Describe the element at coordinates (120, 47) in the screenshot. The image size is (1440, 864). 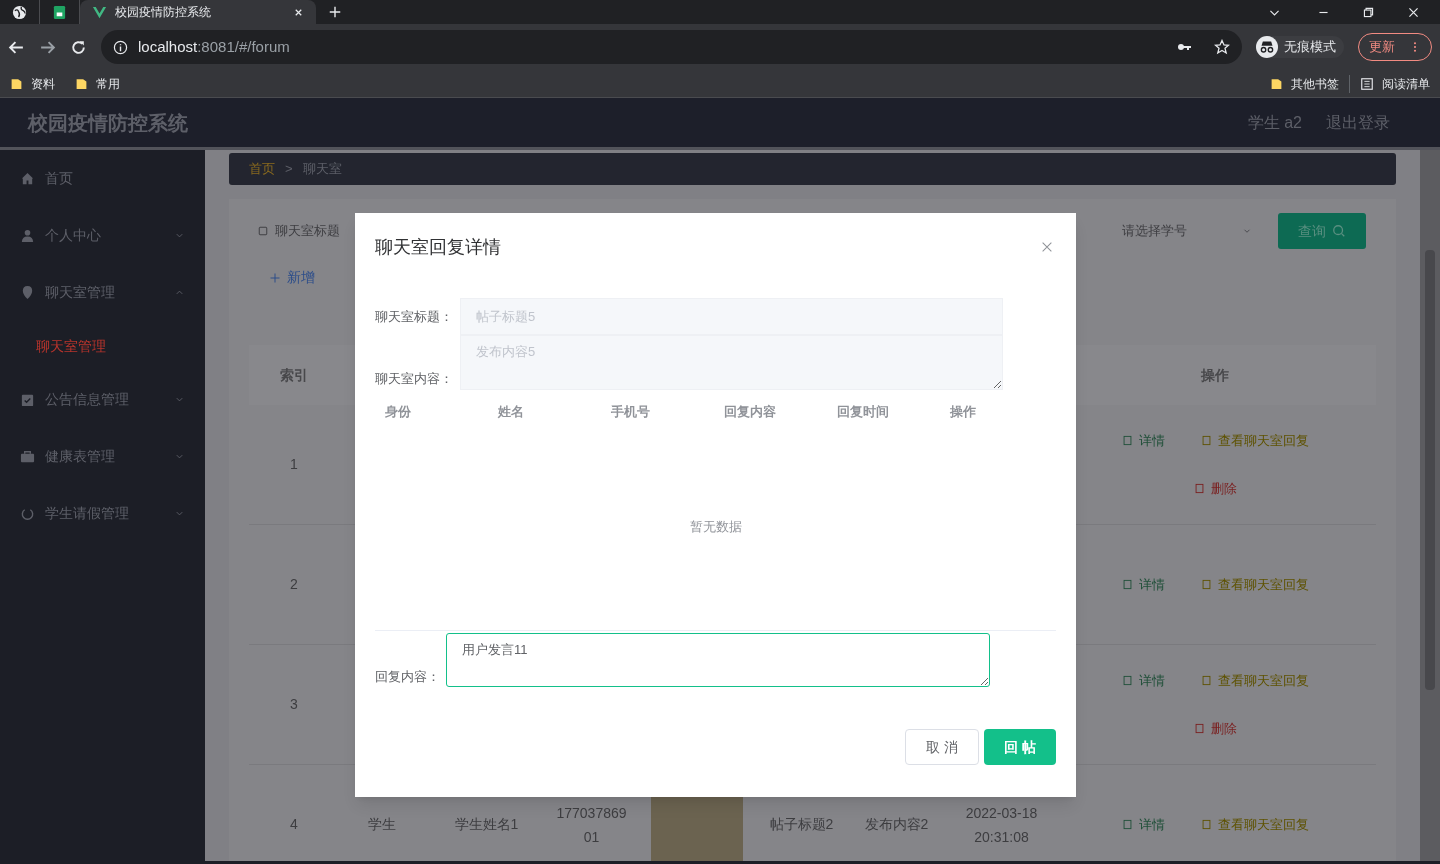
I see `info-icon` at that location.